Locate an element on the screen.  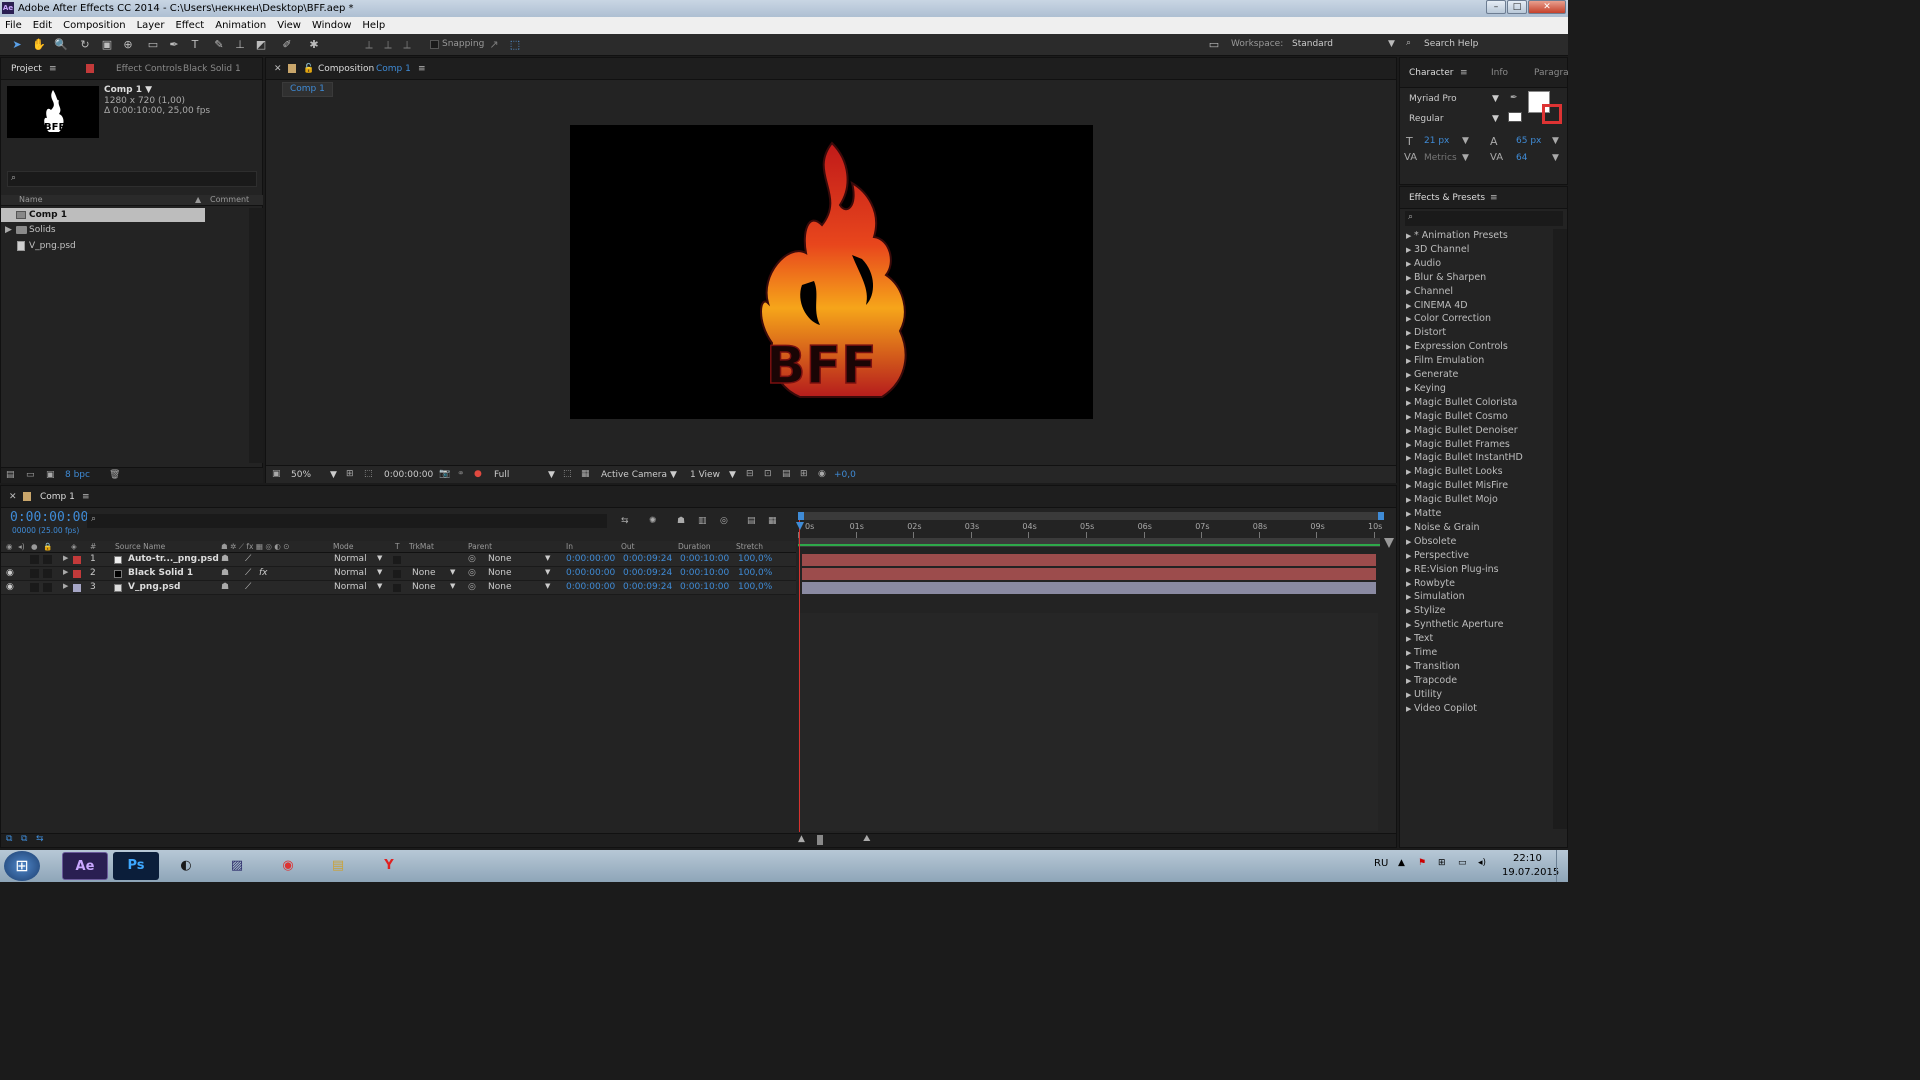
col-name: Name is located at coordinates (31, 199).